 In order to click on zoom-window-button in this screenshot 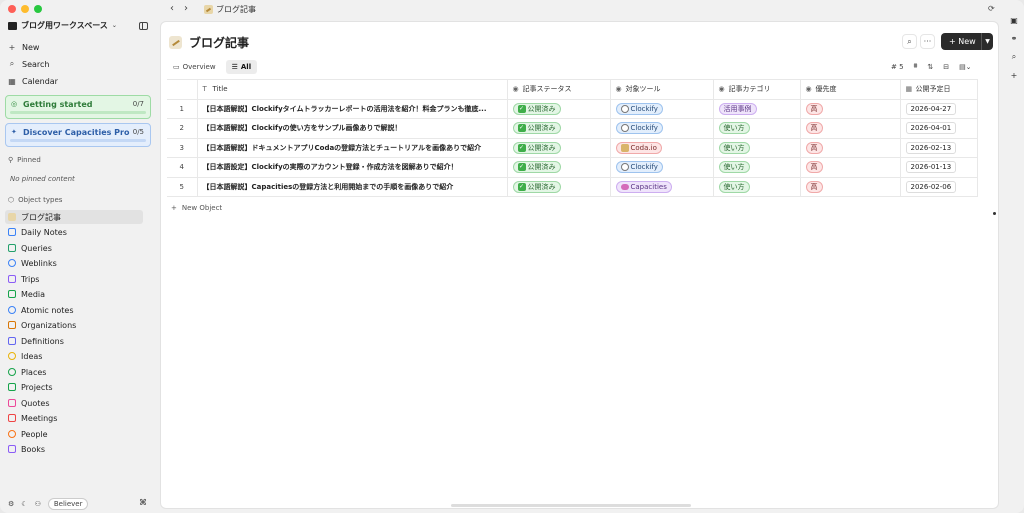, I will do `click(38, 9)`.